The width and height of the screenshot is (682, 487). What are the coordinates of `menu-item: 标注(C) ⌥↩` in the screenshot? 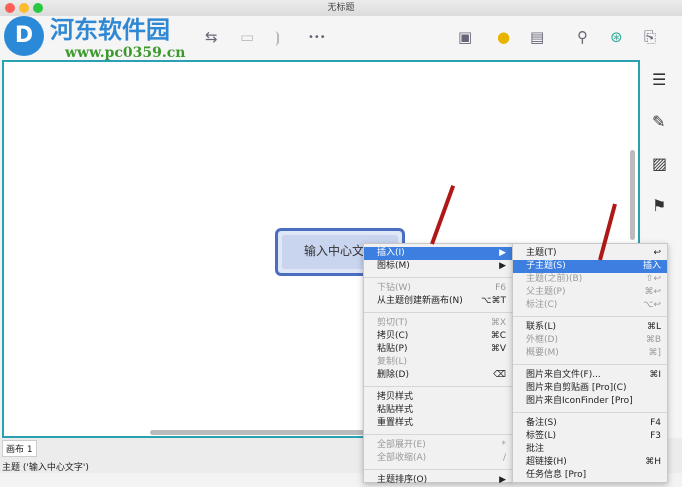 It's located at (590, 305).